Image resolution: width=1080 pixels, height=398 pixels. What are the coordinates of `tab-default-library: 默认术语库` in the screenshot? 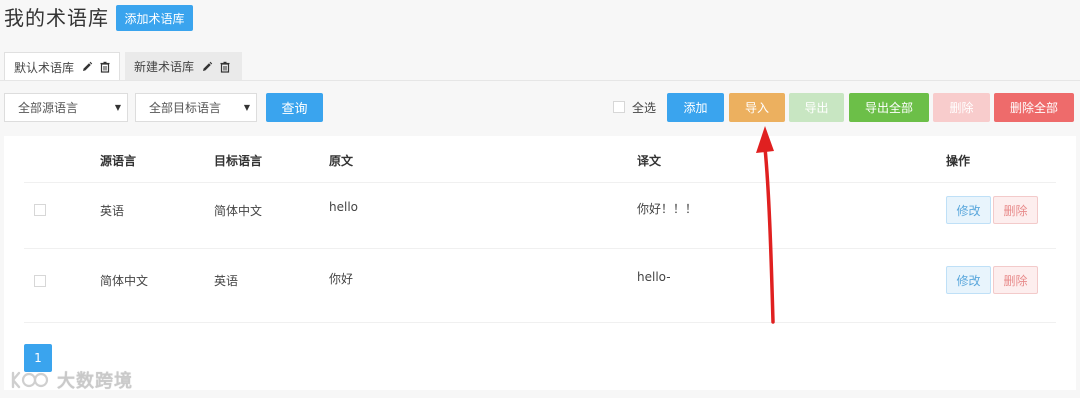 It's located at (62, 66).